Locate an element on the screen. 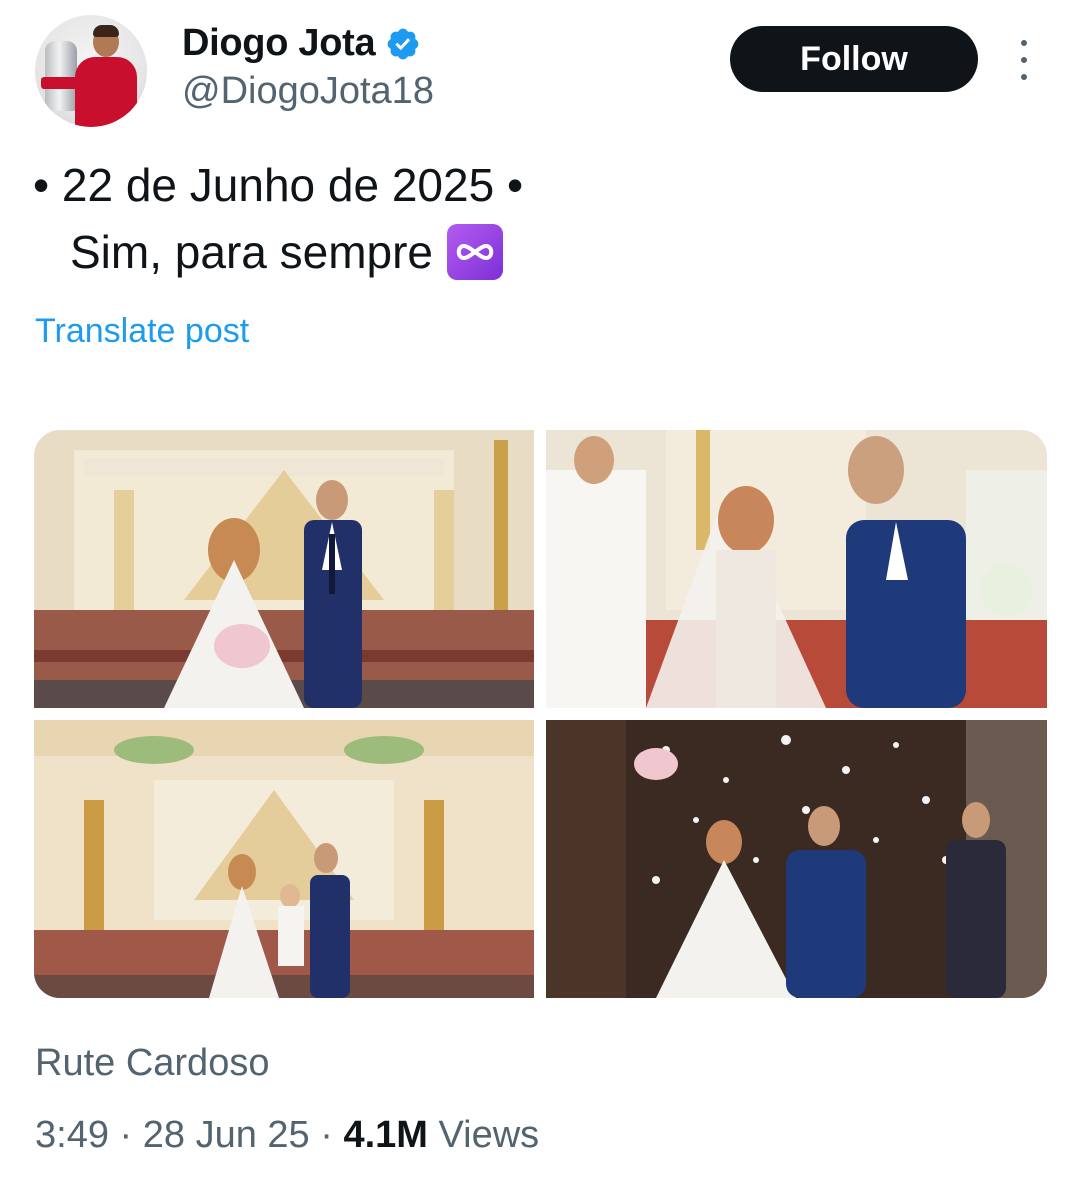 The height and width of the screenshot is (1181, 1080). photo-couple-rings is located at coordinates (796, 569).